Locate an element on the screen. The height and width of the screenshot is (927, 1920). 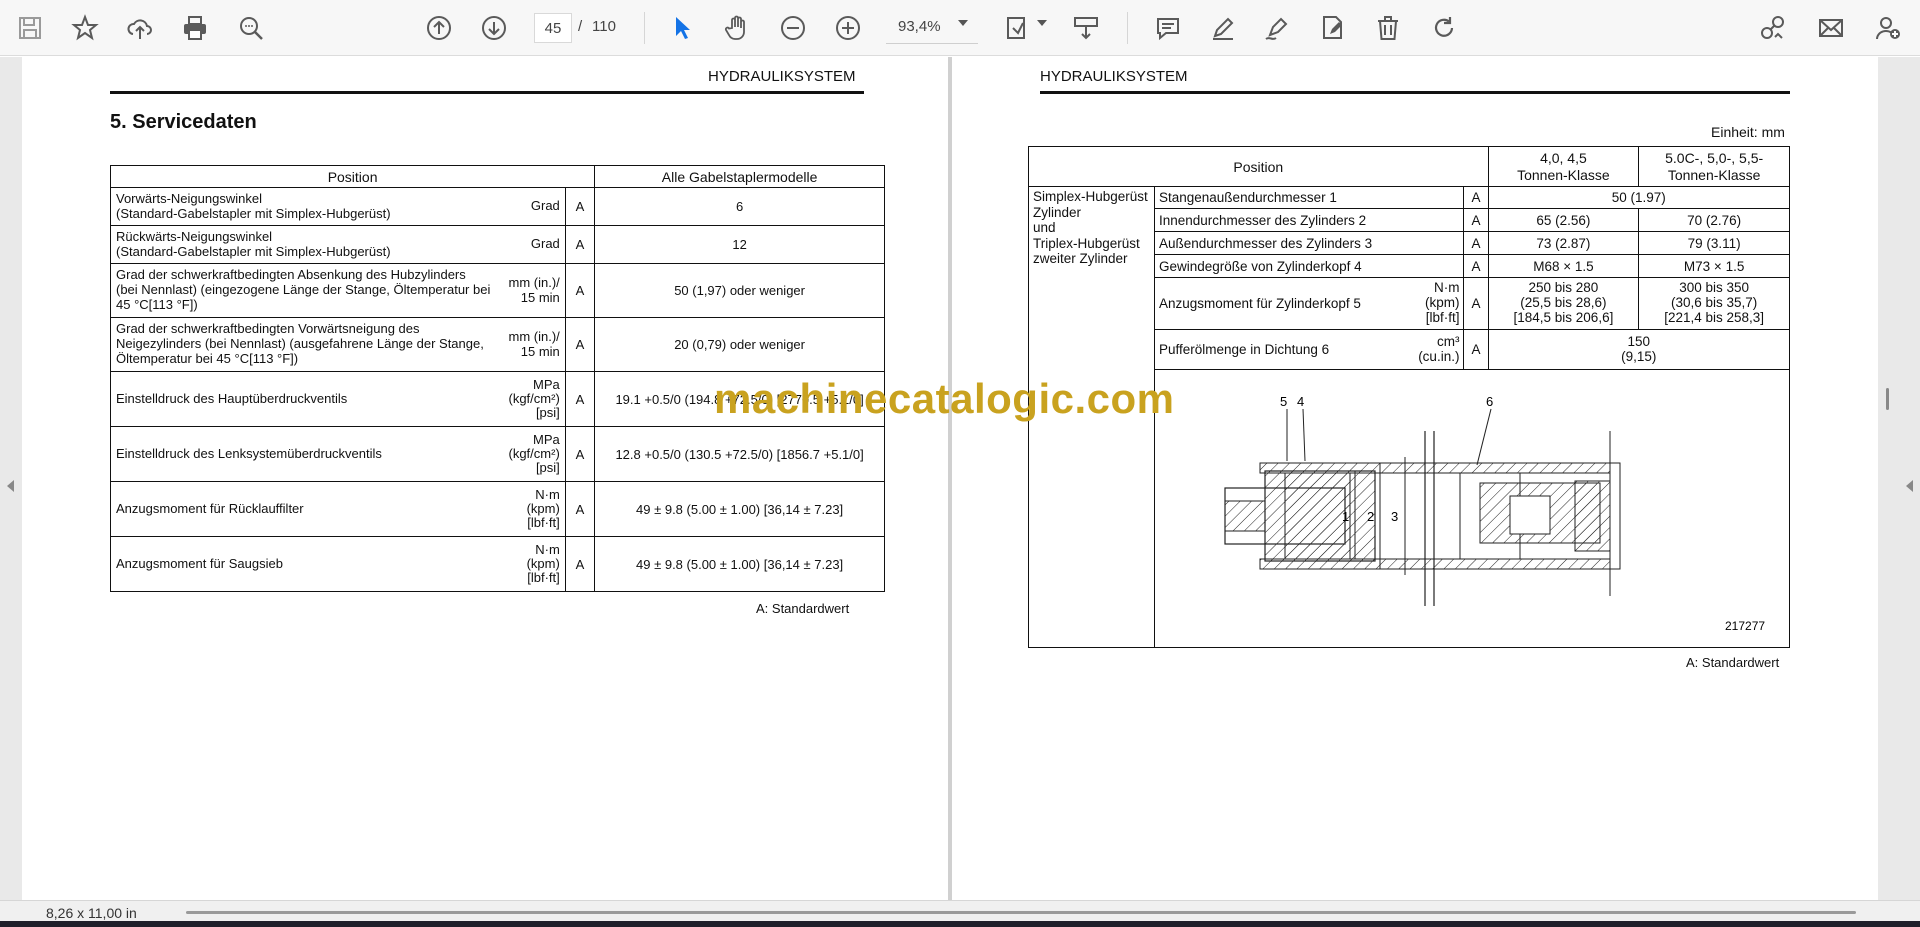
edit-document-icon is located at coordinates (1333, 28).